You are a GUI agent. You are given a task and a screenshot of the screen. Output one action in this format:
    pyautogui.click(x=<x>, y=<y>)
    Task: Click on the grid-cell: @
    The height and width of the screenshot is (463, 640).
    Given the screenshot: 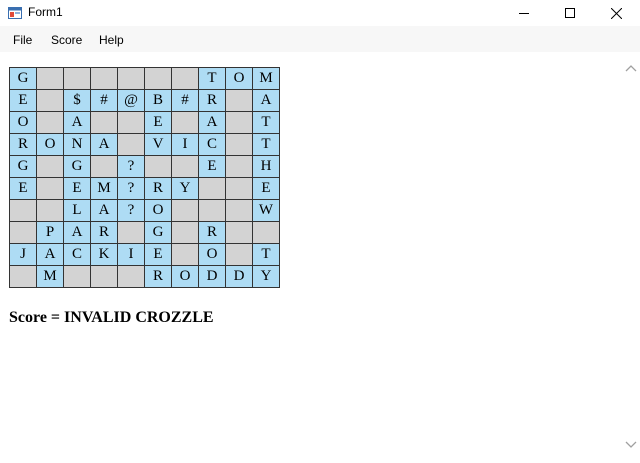 What is the action you would take?
    pyautogui.click(x=131, y=101)
    